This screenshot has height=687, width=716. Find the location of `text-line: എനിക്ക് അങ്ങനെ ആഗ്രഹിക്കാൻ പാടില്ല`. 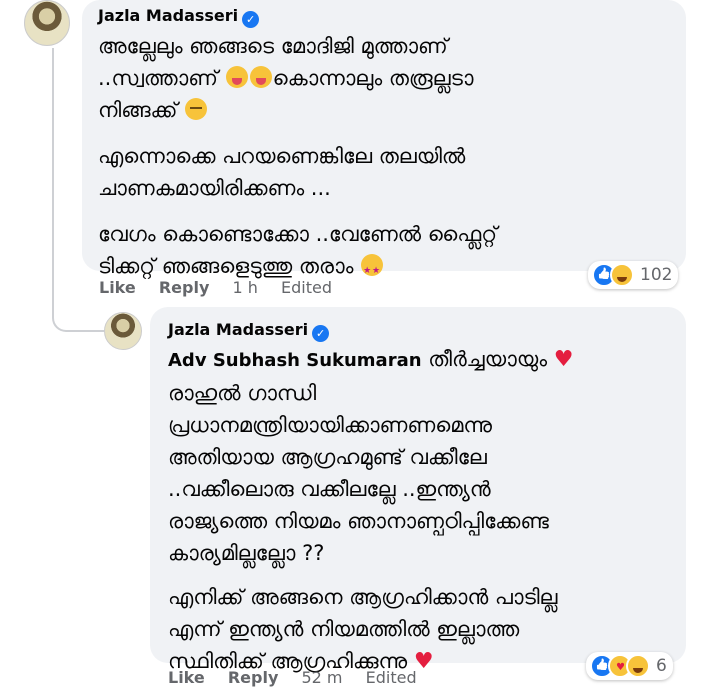

text-line: എനിക്ക് അങ്ങനെ ആഗ്രഹിക്കാൻ പാടില്ല is located at coordinates (363, 597).